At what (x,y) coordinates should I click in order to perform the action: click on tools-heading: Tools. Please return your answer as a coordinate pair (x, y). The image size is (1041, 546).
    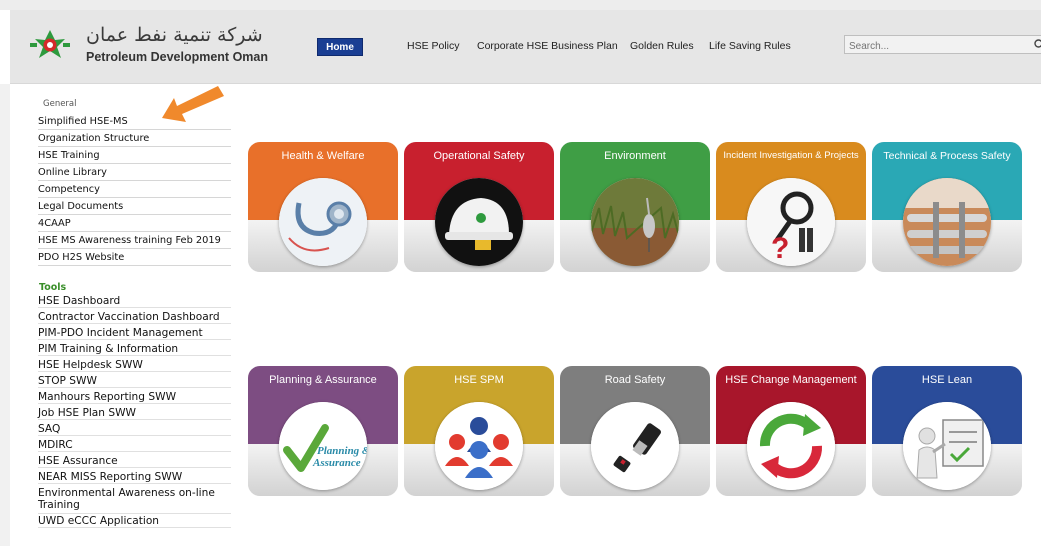
    Looking at the image, I should click on (53, 287).